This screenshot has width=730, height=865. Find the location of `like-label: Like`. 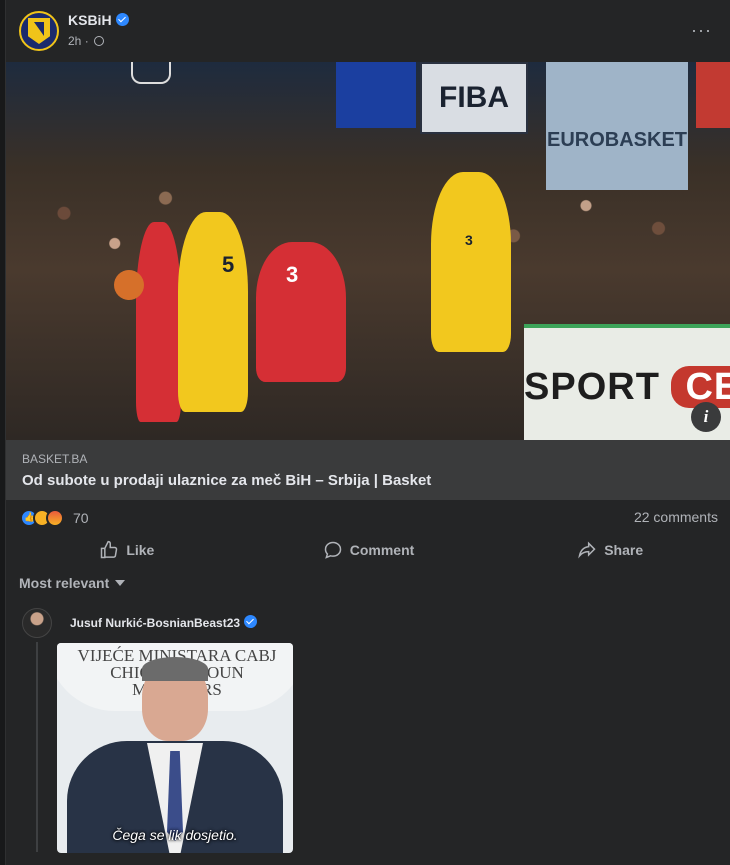

like-label: Like is located at coordinates (140, 550).